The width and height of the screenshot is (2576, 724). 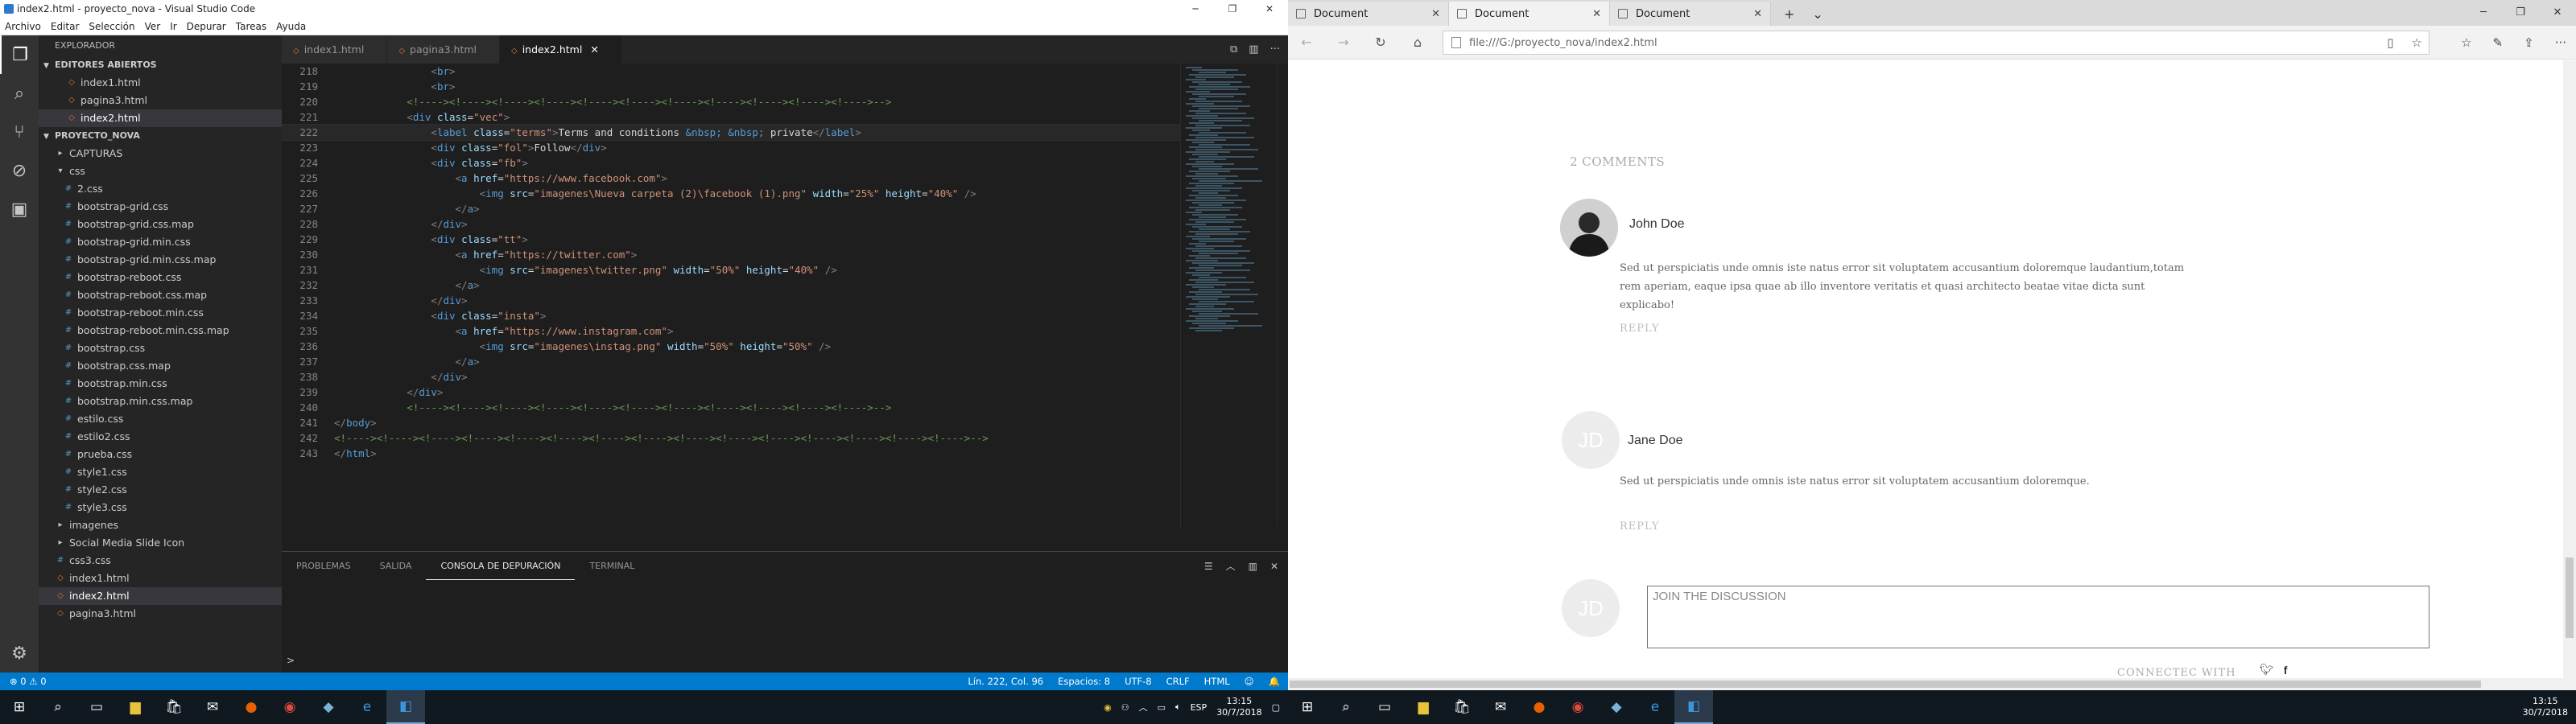 I want to click on file-item: # bootstrap-grid.css, so click(x=160, y=207).